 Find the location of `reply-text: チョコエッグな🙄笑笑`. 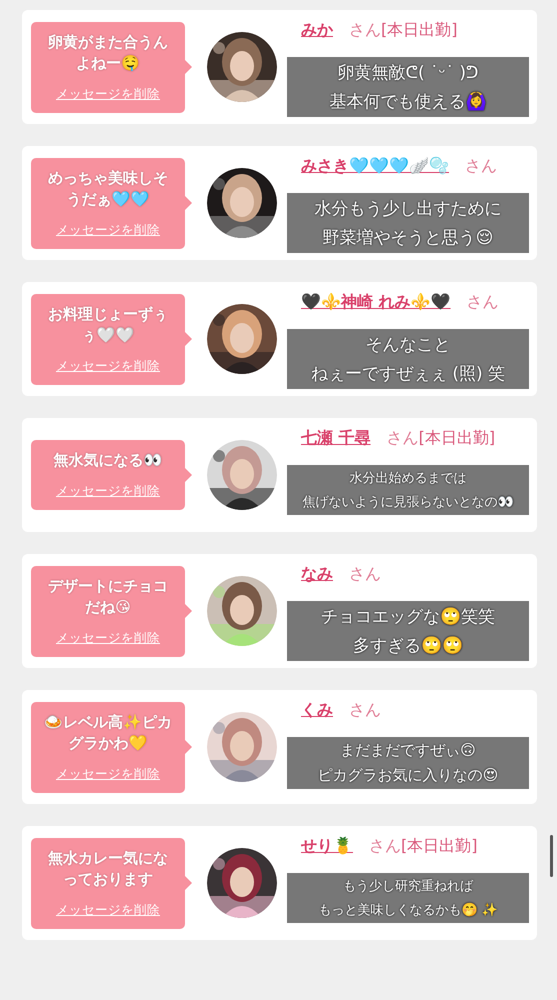

reply-text: チョコエッグな🙄笑笑 is located at coordinates (408, 617).